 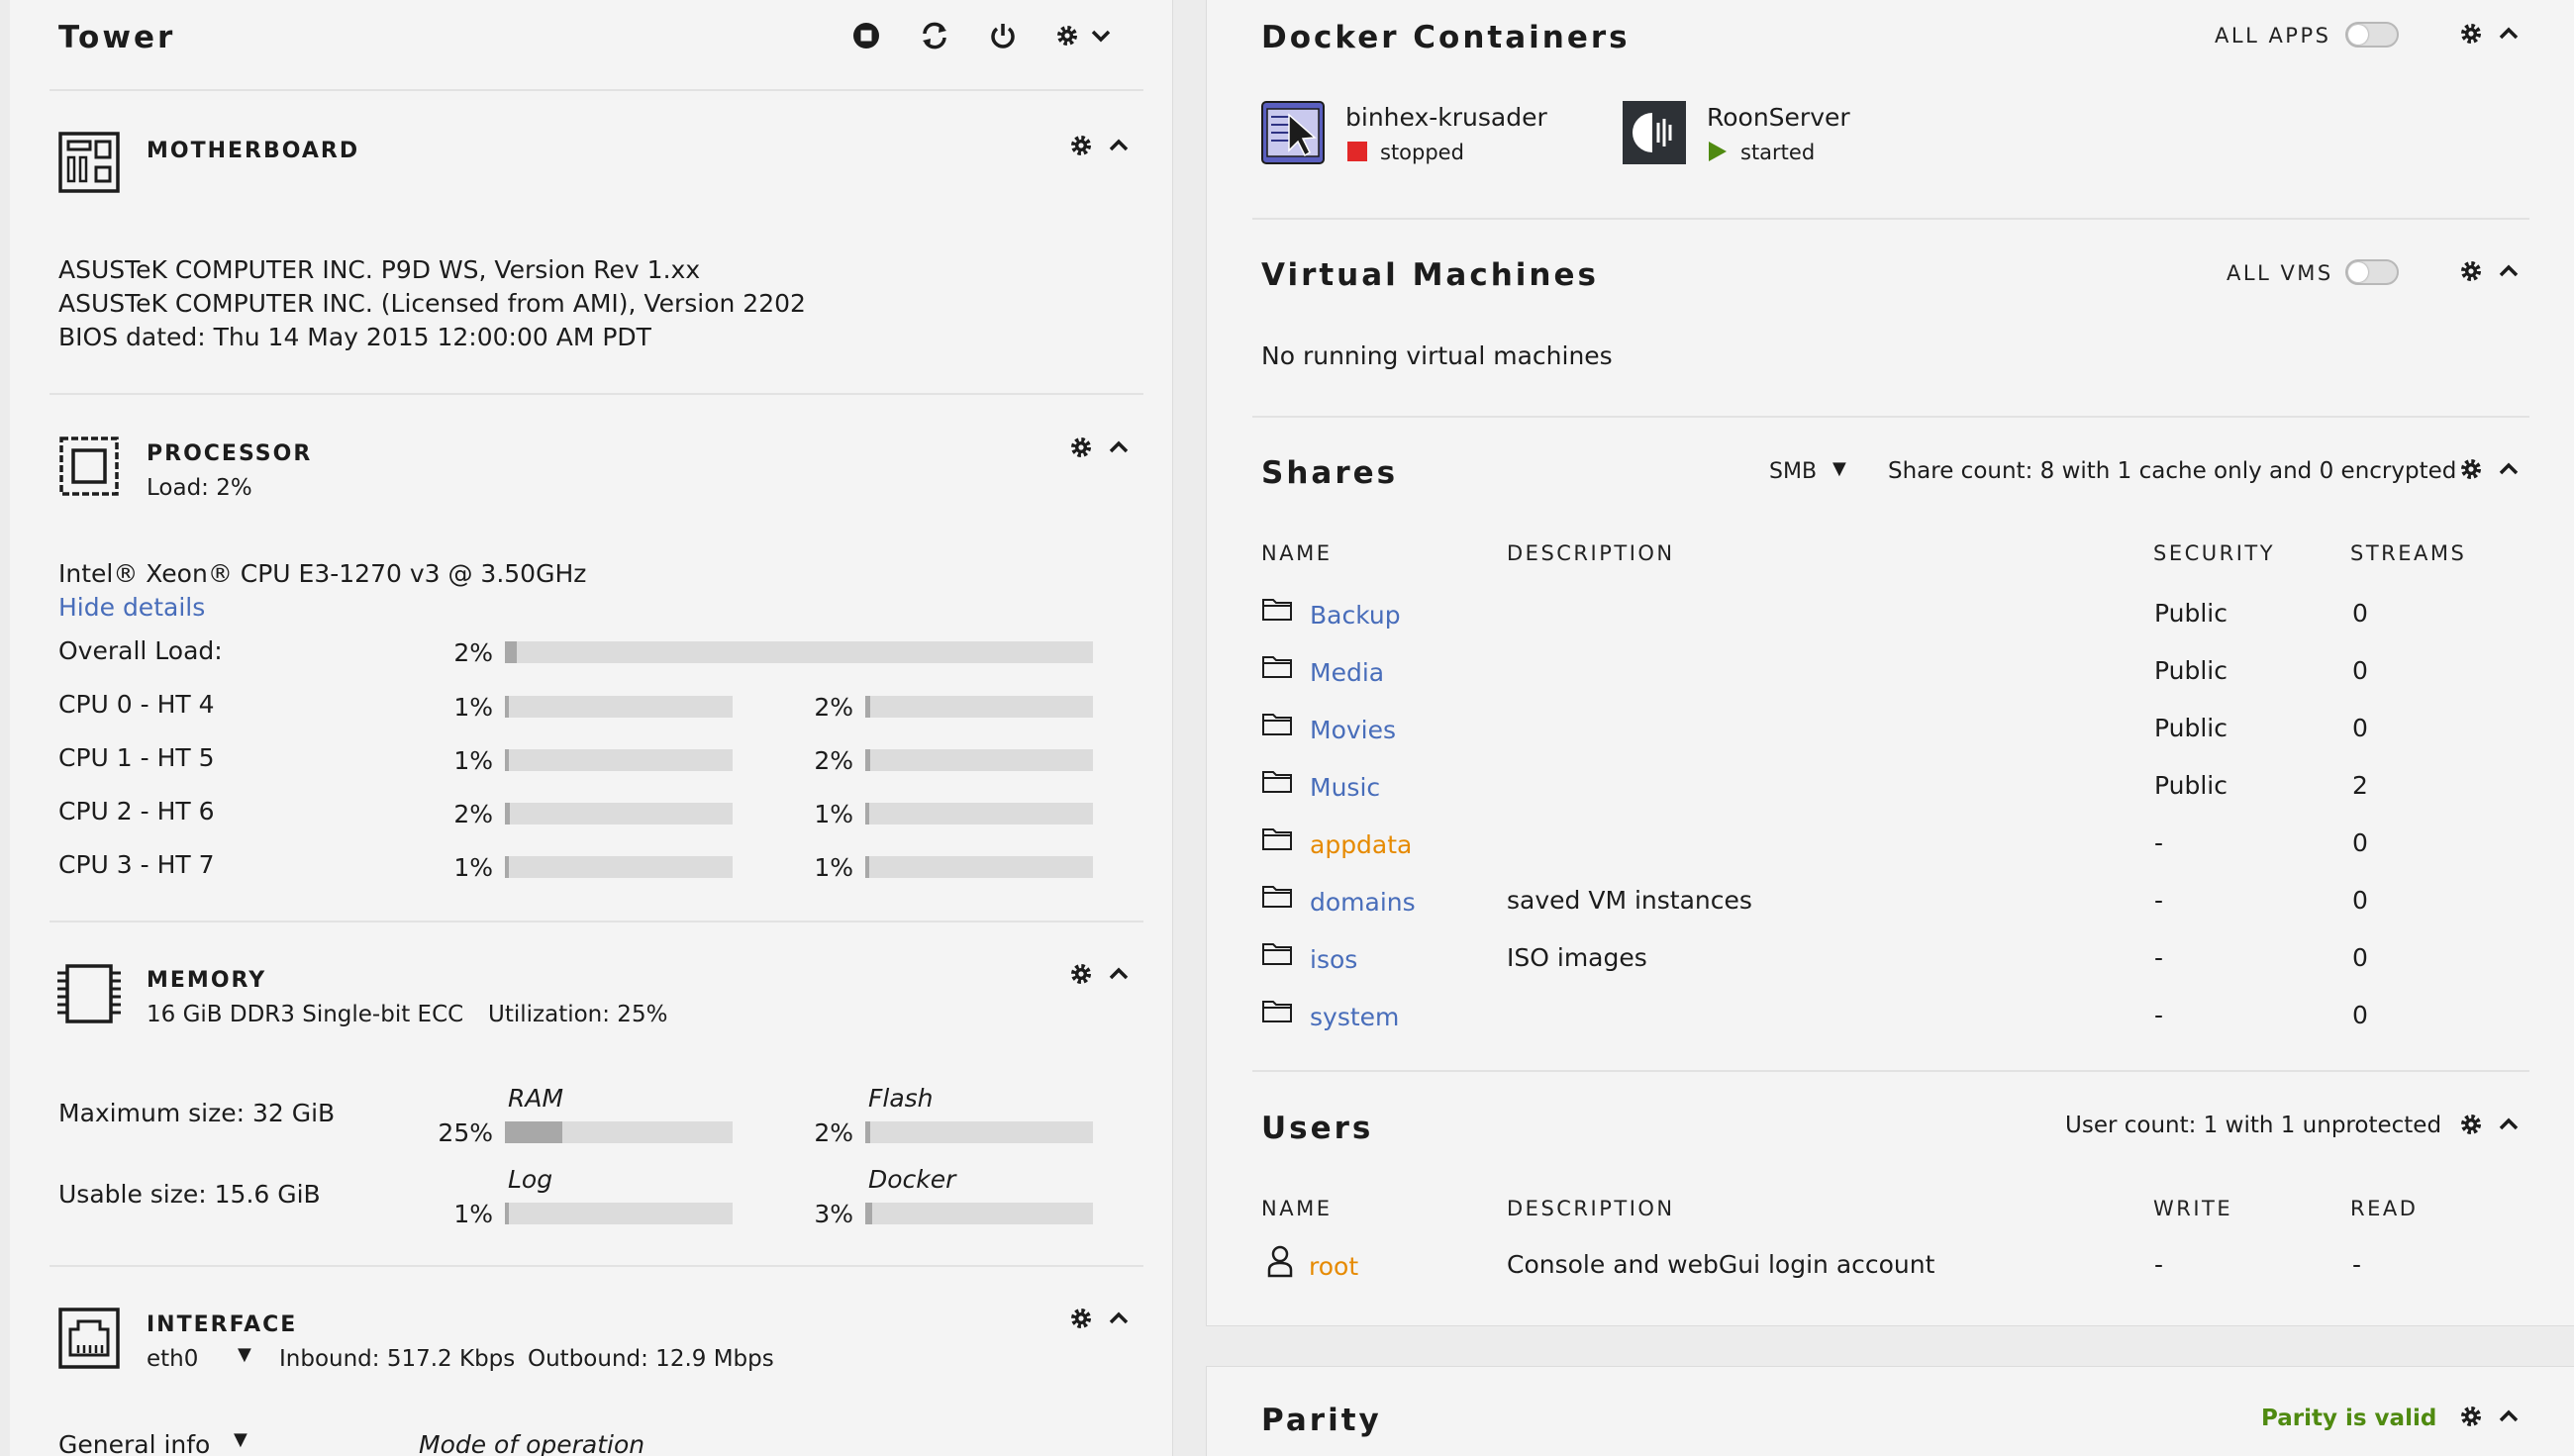 What do you see at coordinates (1718, 151) in the screenshot?
I see `play-icon` at bounding box center [1718, 151].